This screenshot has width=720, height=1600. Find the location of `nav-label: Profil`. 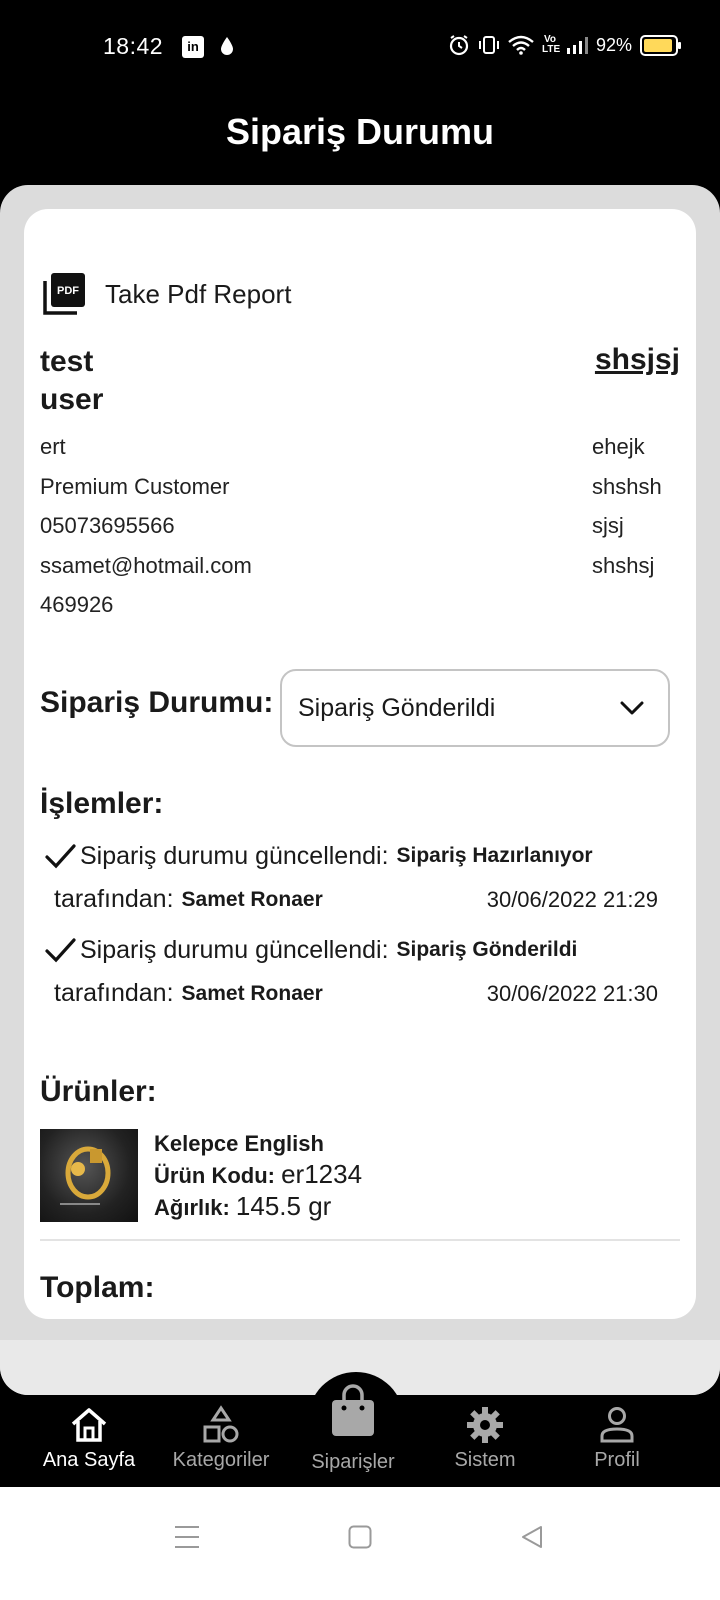

nav-label: Profil is located at coordinates (617, 1460).